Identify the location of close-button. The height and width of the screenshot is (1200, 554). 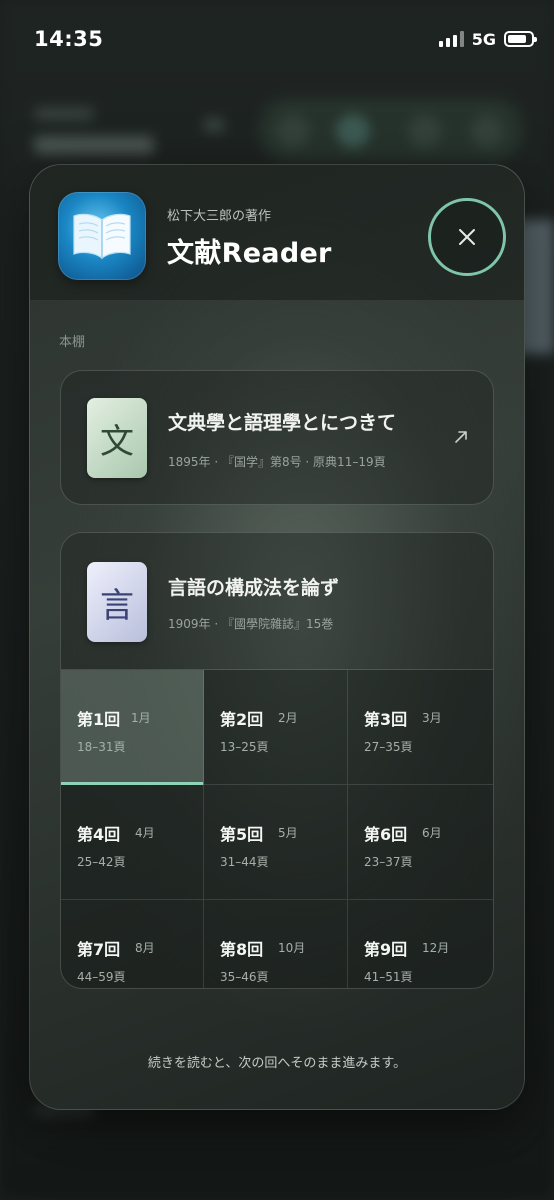
(467, 237).